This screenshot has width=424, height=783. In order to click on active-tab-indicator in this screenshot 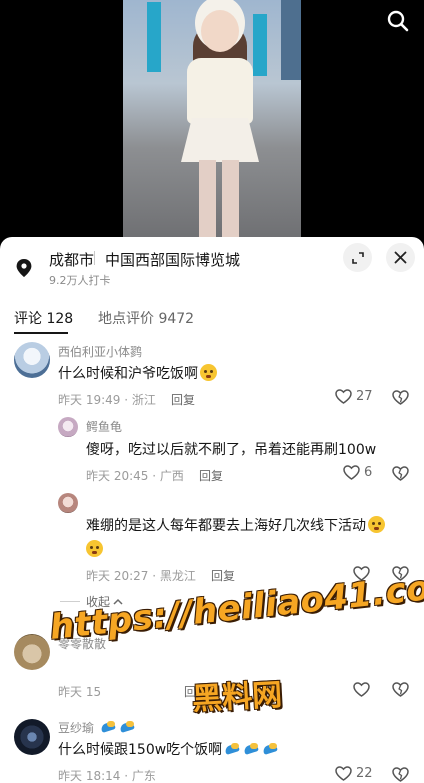, I will do `click(41, 333)`.